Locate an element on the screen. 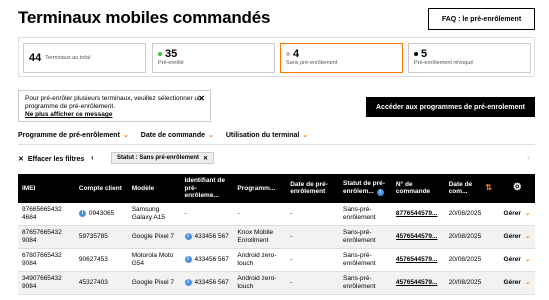 The height and width of the screenshot is (300, 549). cell-imei: 87657665432 9084 is located at coordinates (46, 237).